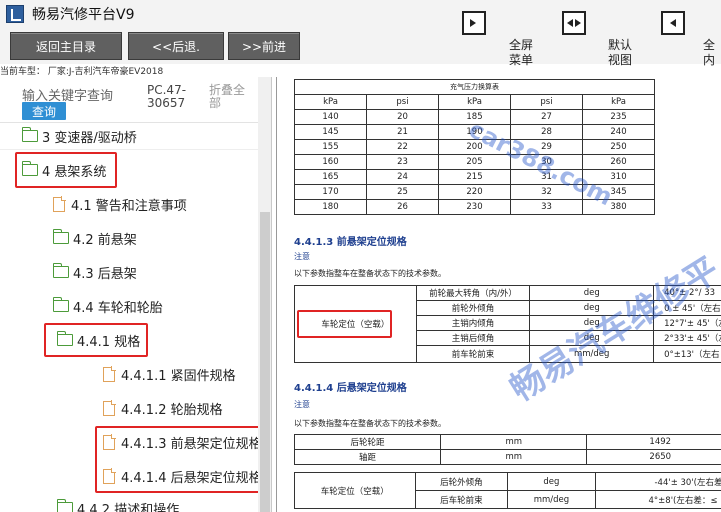  I want to click on table-cell: 23, so click(402, 162).